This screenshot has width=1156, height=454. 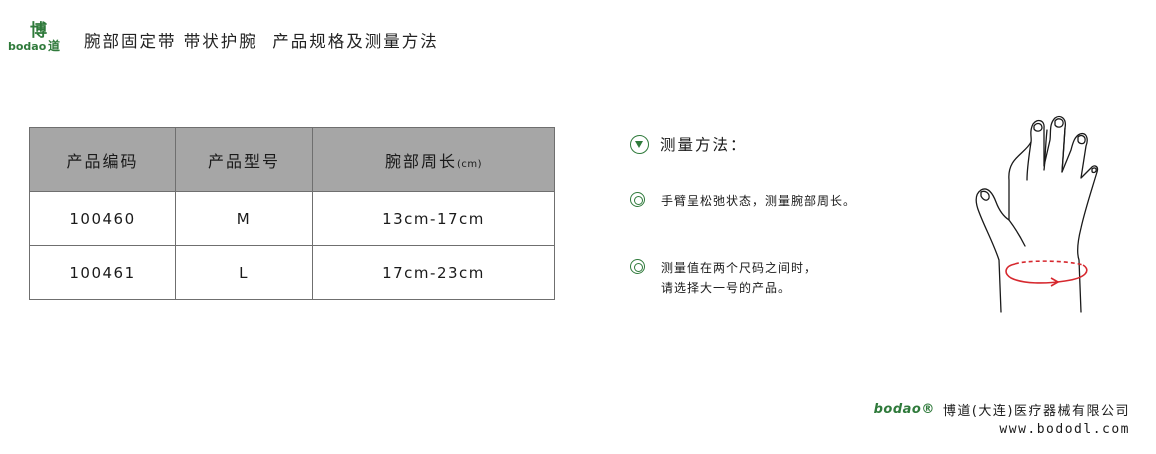 I want to click on header-wrist-circumference: 腕部周长(cm), so click(x=433, y=159).